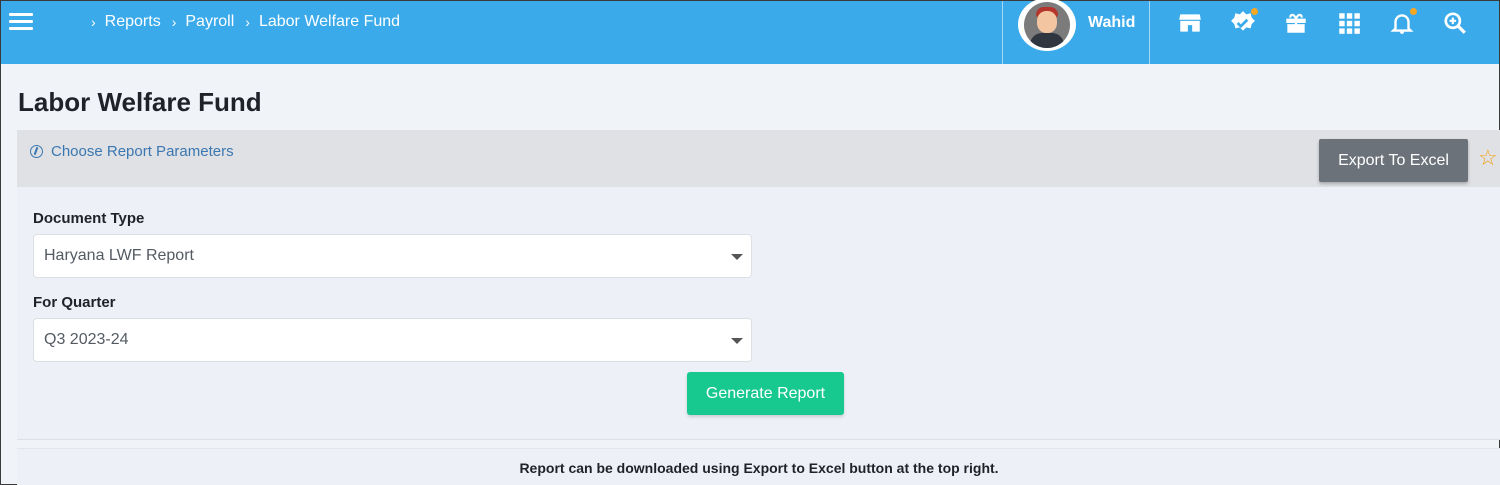  I want to click on generate-report-button: Generate Report, so click(765, 393).